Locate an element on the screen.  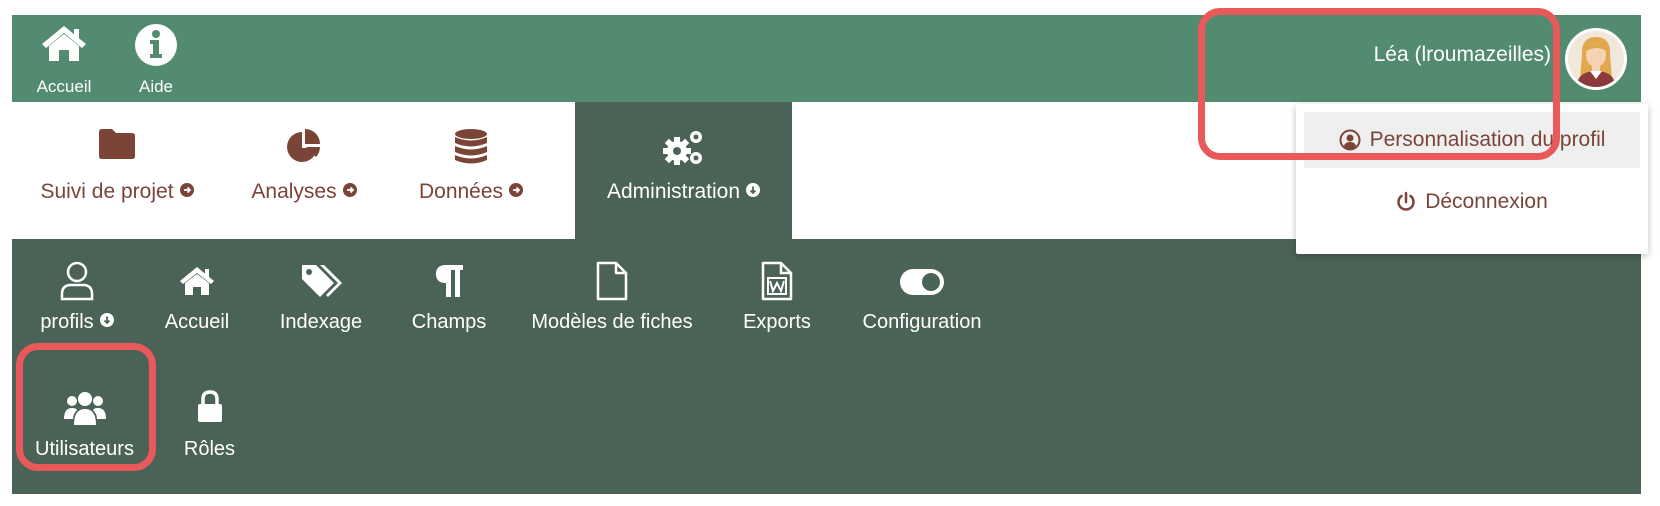
user-menu-toggle: Léa (lroumazeilles) is located at coordinates (1456, 58).